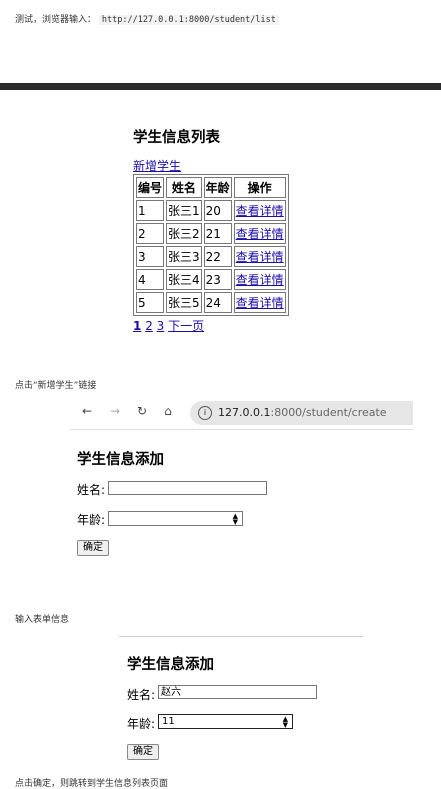 This screenshot has width=441, height=789. I want to click on table-row: 3 张三3 22 查看详情, so click(211, 256).